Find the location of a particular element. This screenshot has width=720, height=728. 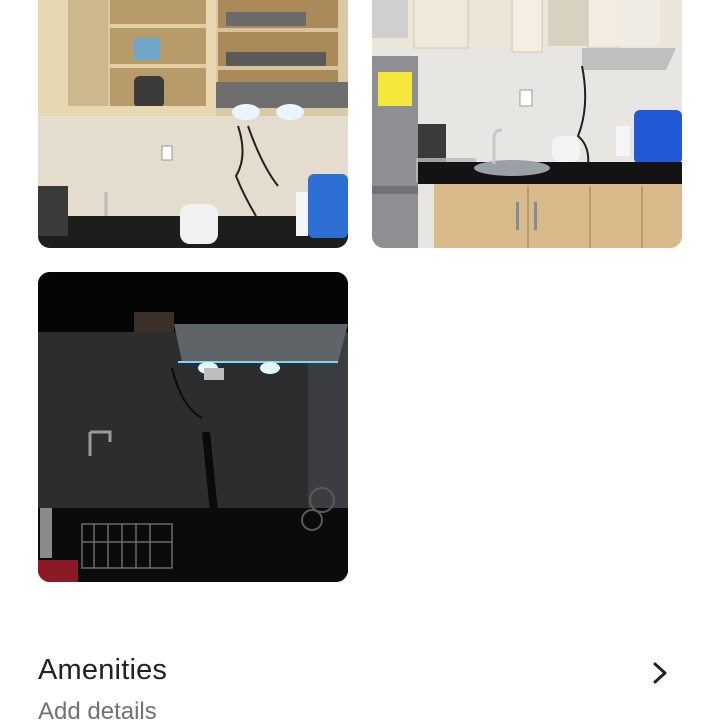

amenities-subtitle: Add details is located at coordinates (97, 711).